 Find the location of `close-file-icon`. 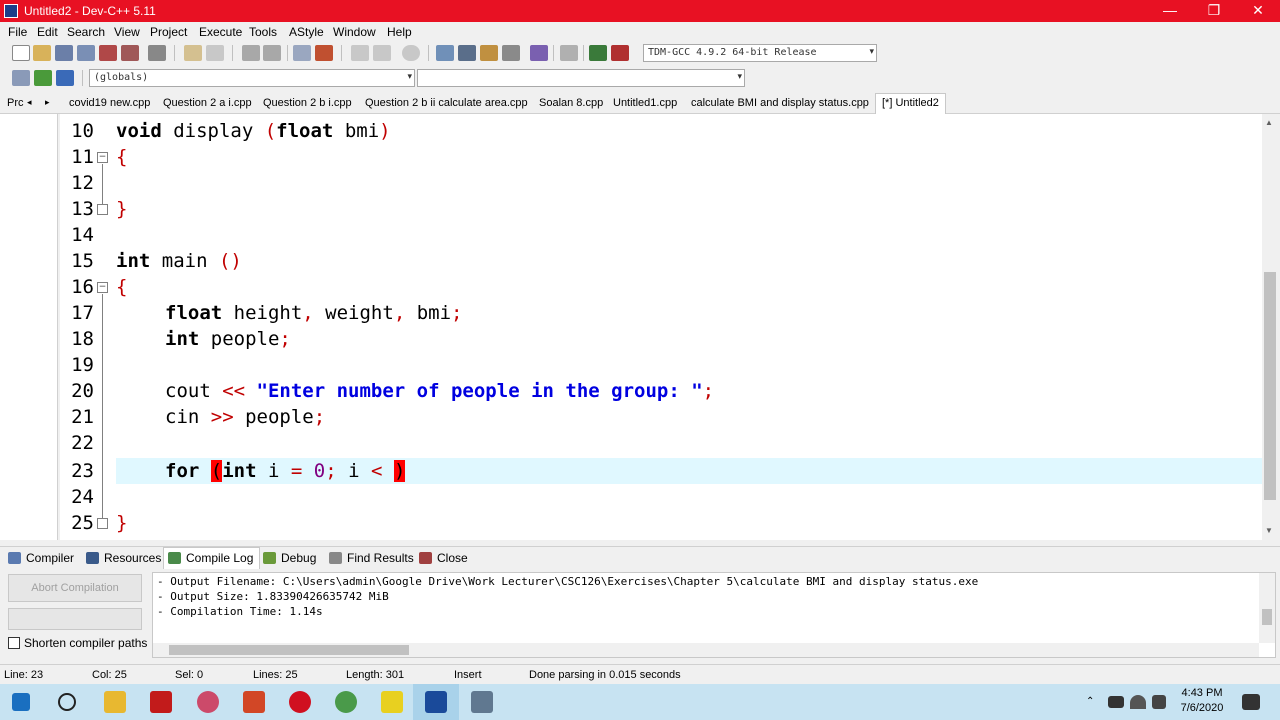

close-file-icon is located at coordinates (108, 53).